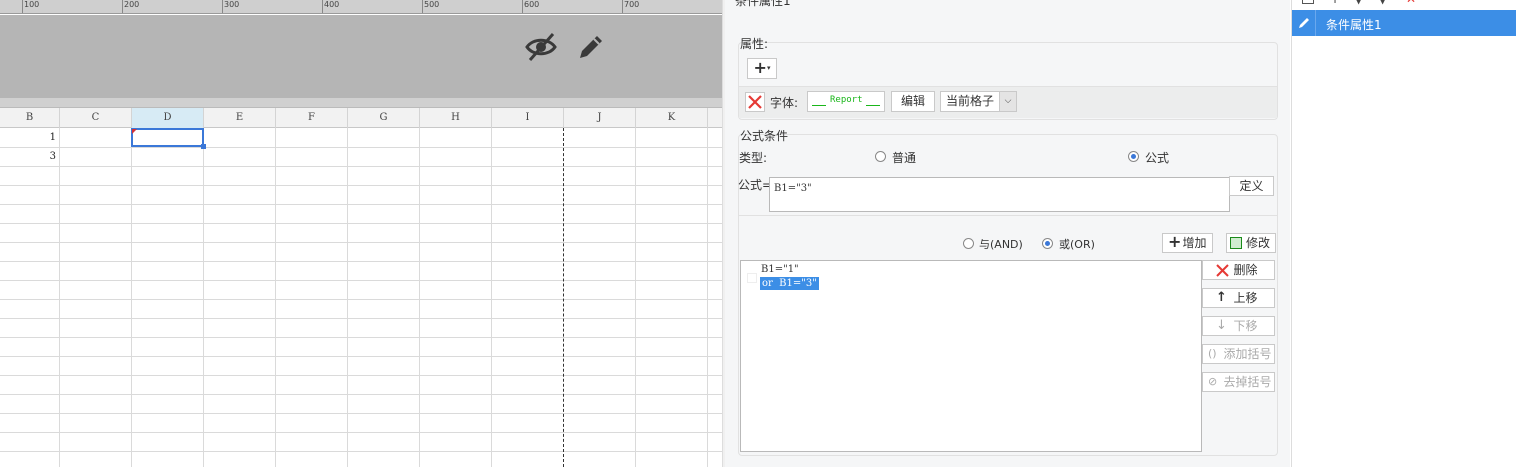 The height and width of the screenshot is (467, 1524). What do you see at coordinates (1238, 298) in the screenshot?
I see `move-up-button: ↑ 上移` at bounding box center [1238, 298].